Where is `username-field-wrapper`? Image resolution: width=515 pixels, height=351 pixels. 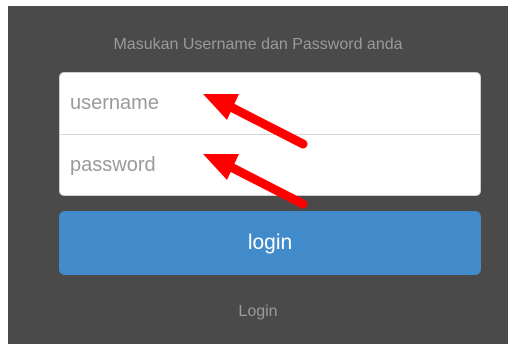 username-field-wrapper is located at coordinates (270, 103).